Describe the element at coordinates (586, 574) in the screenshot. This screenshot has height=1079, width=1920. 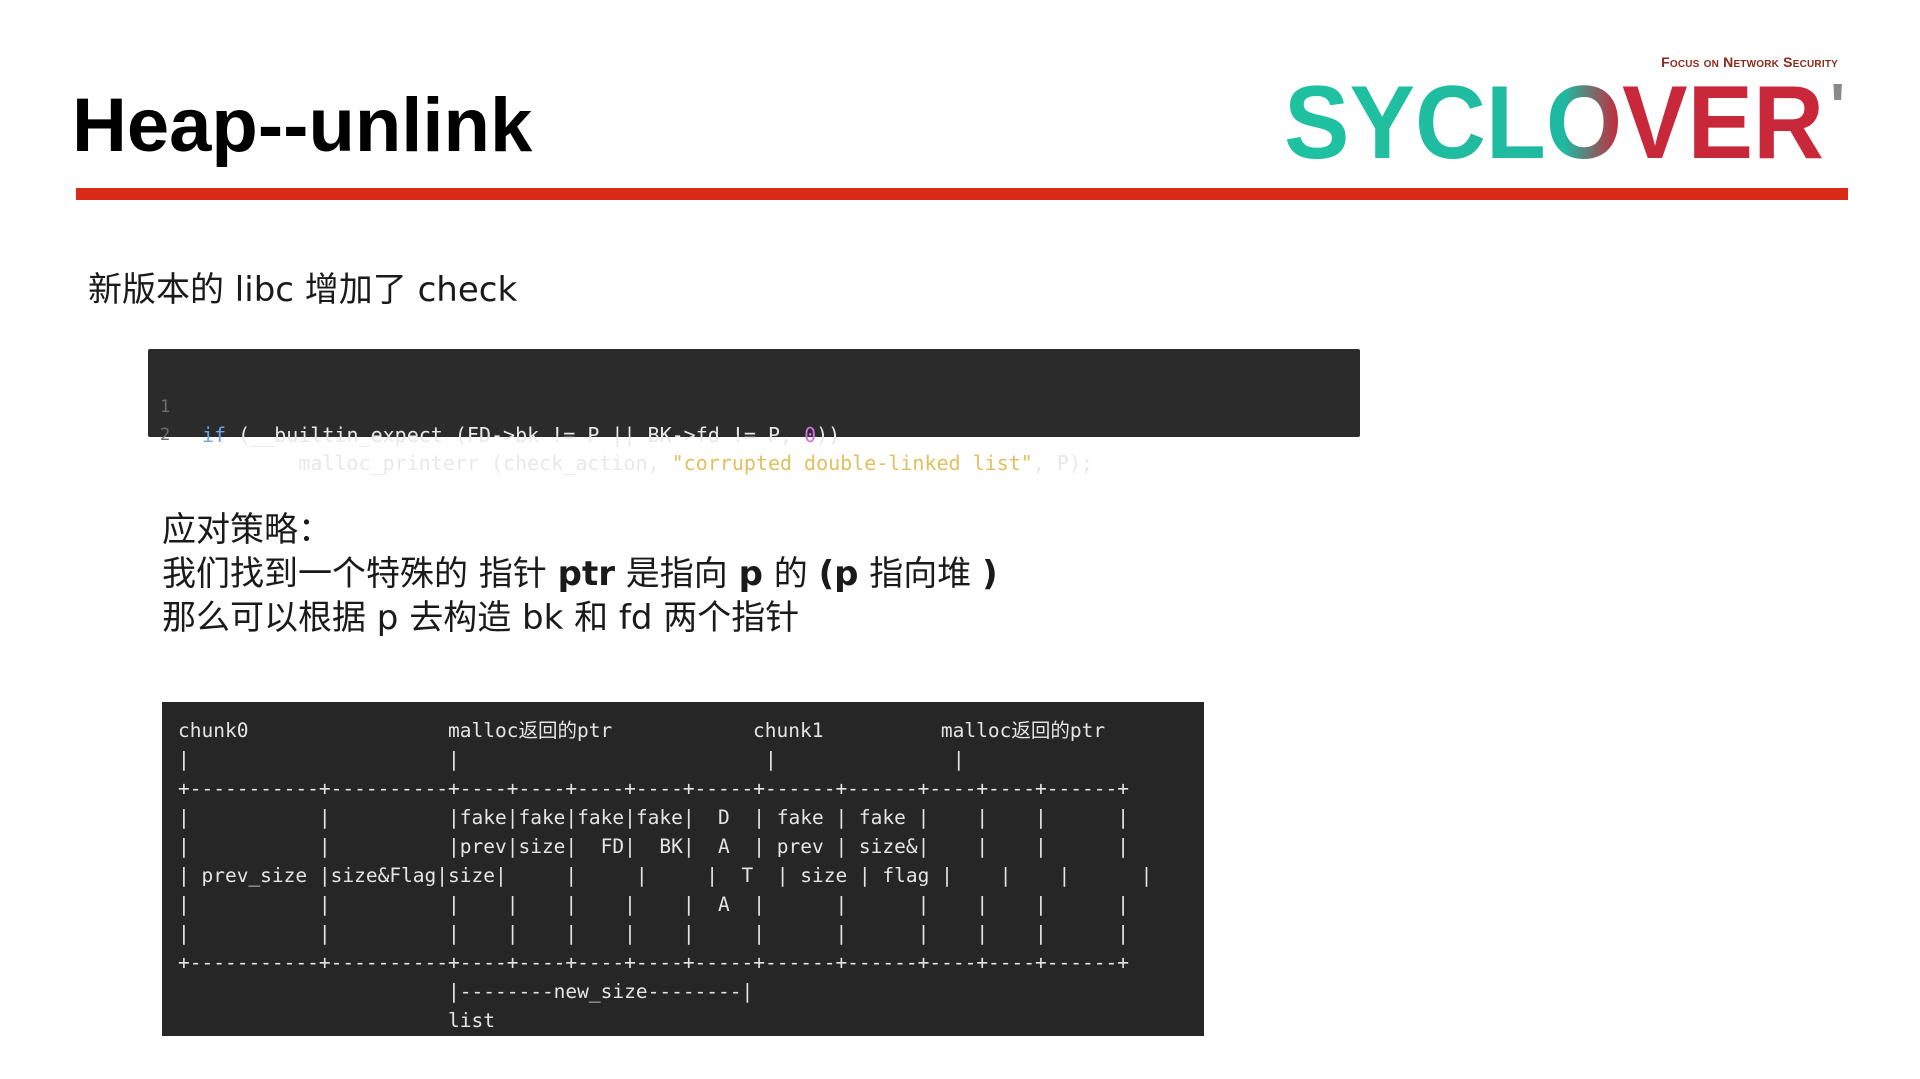
I see `text-span: ptr` at that location.